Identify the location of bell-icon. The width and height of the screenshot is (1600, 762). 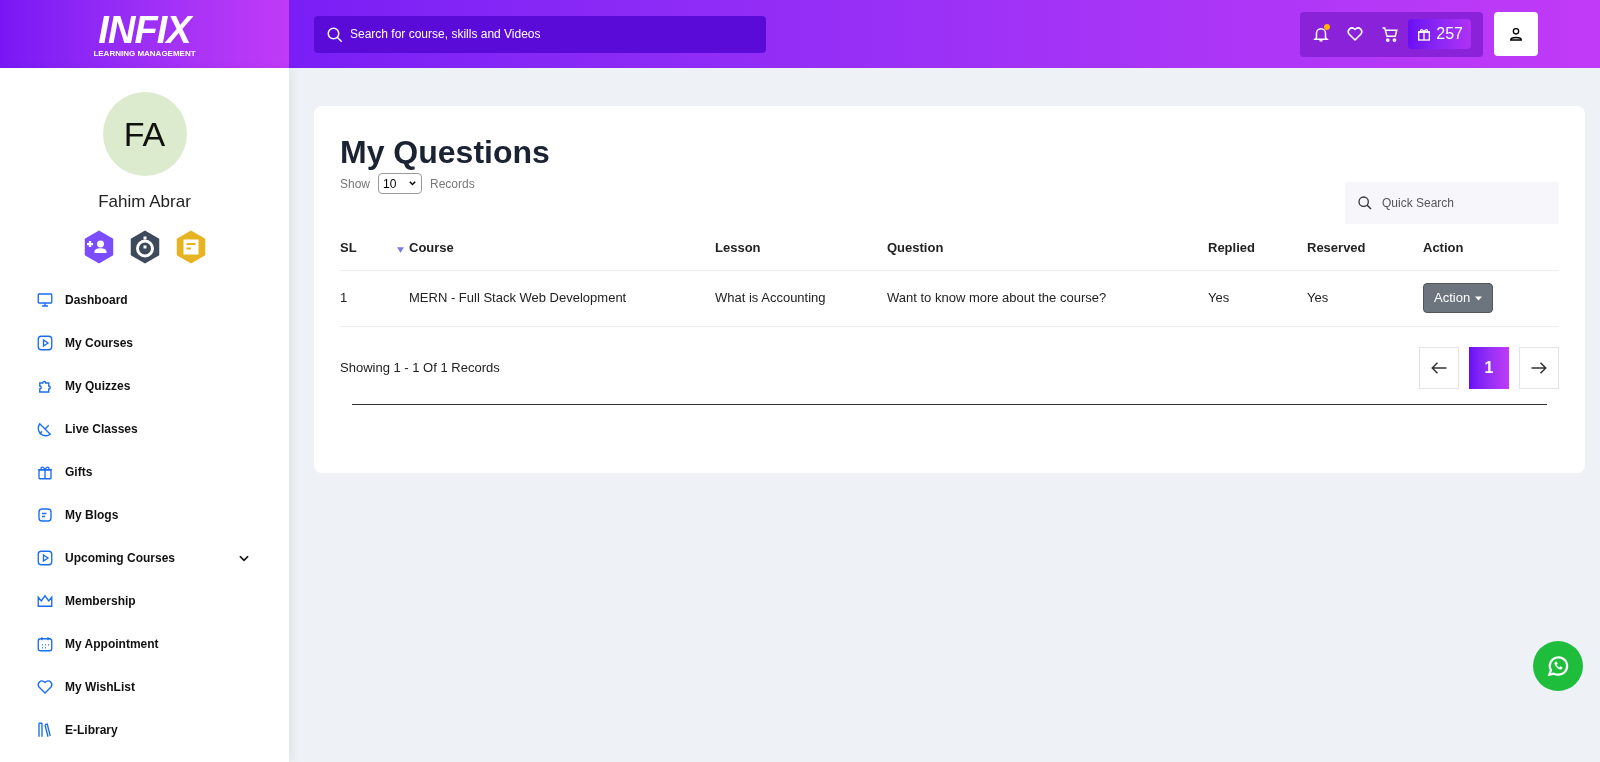
(1321, 34).